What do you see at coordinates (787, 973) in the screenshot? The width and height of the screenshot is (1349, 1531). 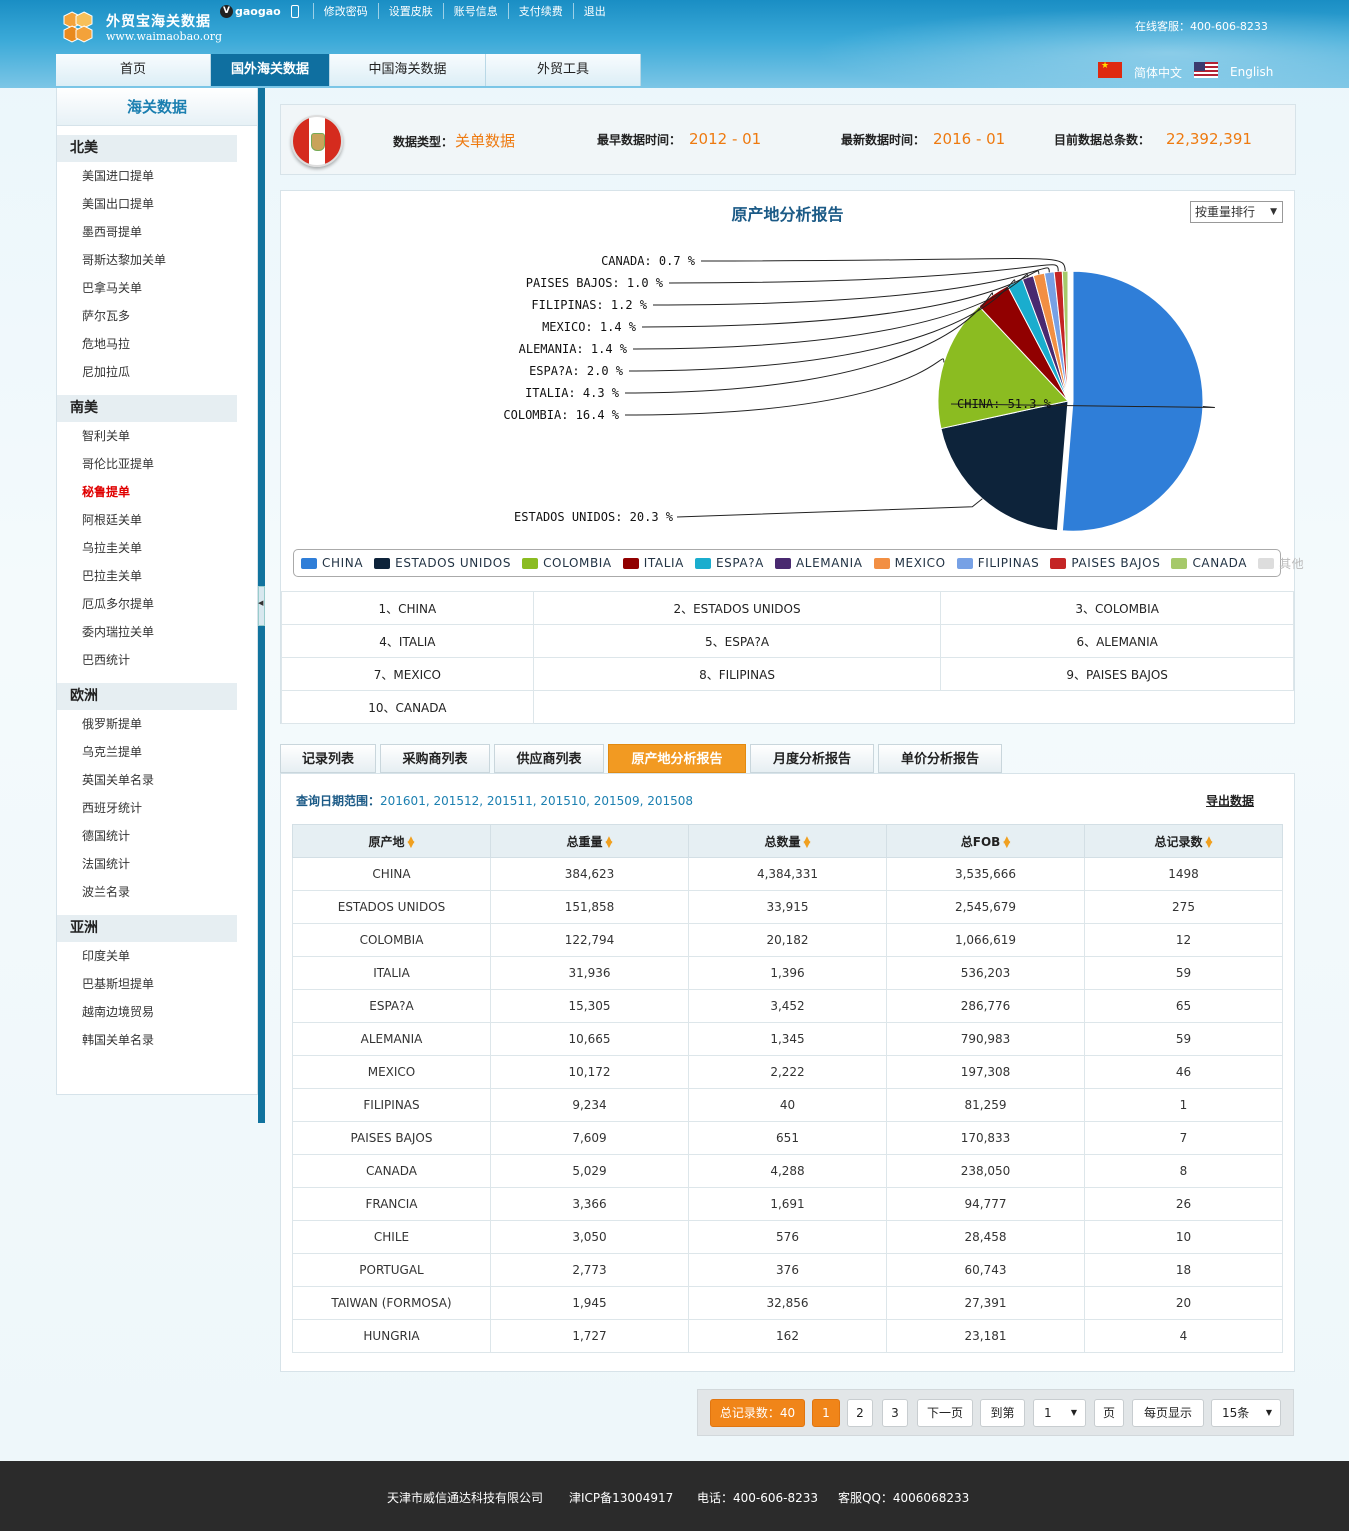 I see `table-cell: 1,396` at bounding box center [787, 973].